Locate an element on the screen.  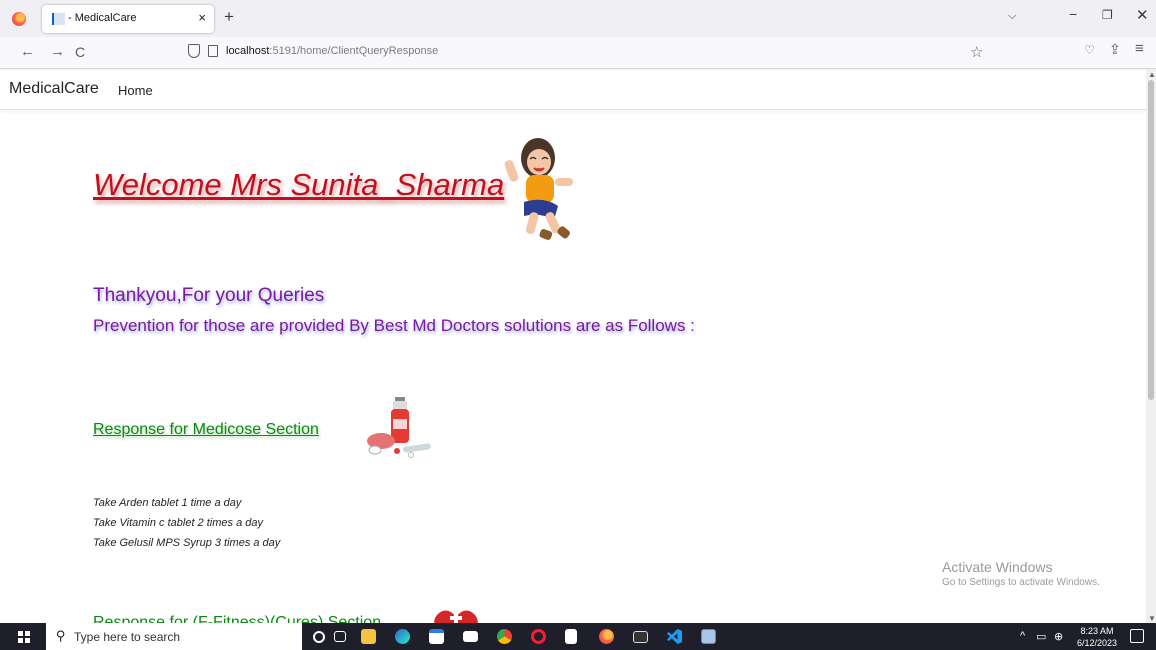
tab-close-icon: × is located at coordinates (202, 17).